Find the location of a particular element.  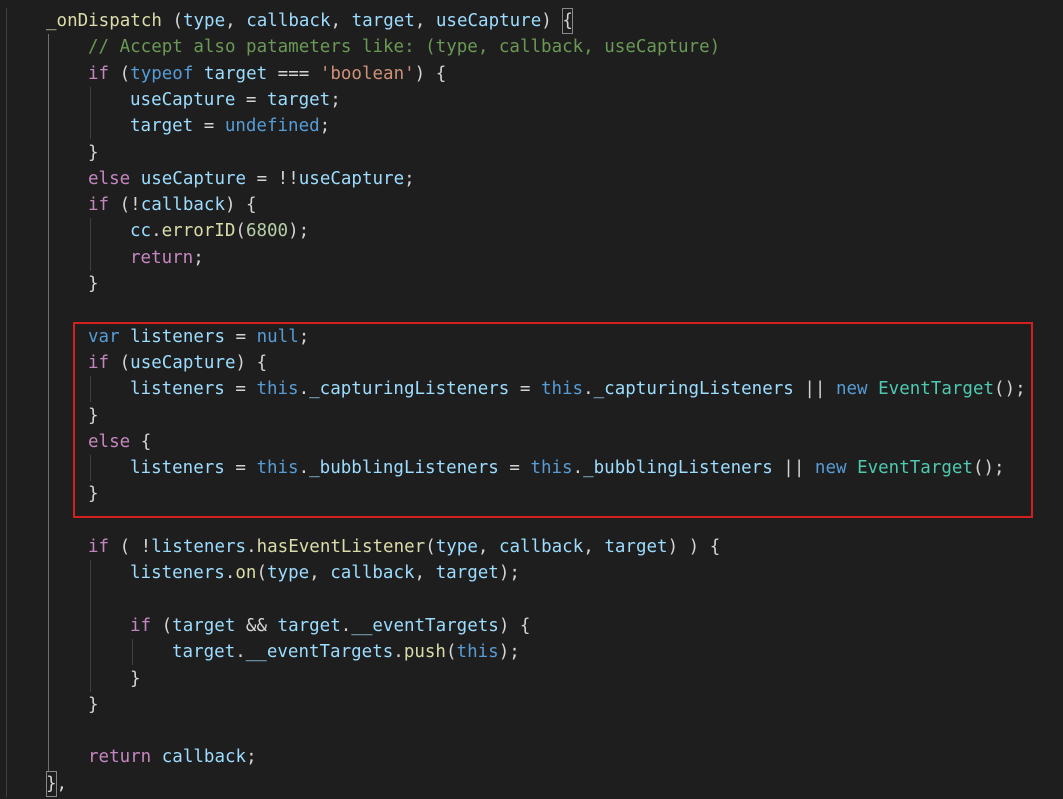

code-line: useCapture = target; is located at coordinates (533, 100).